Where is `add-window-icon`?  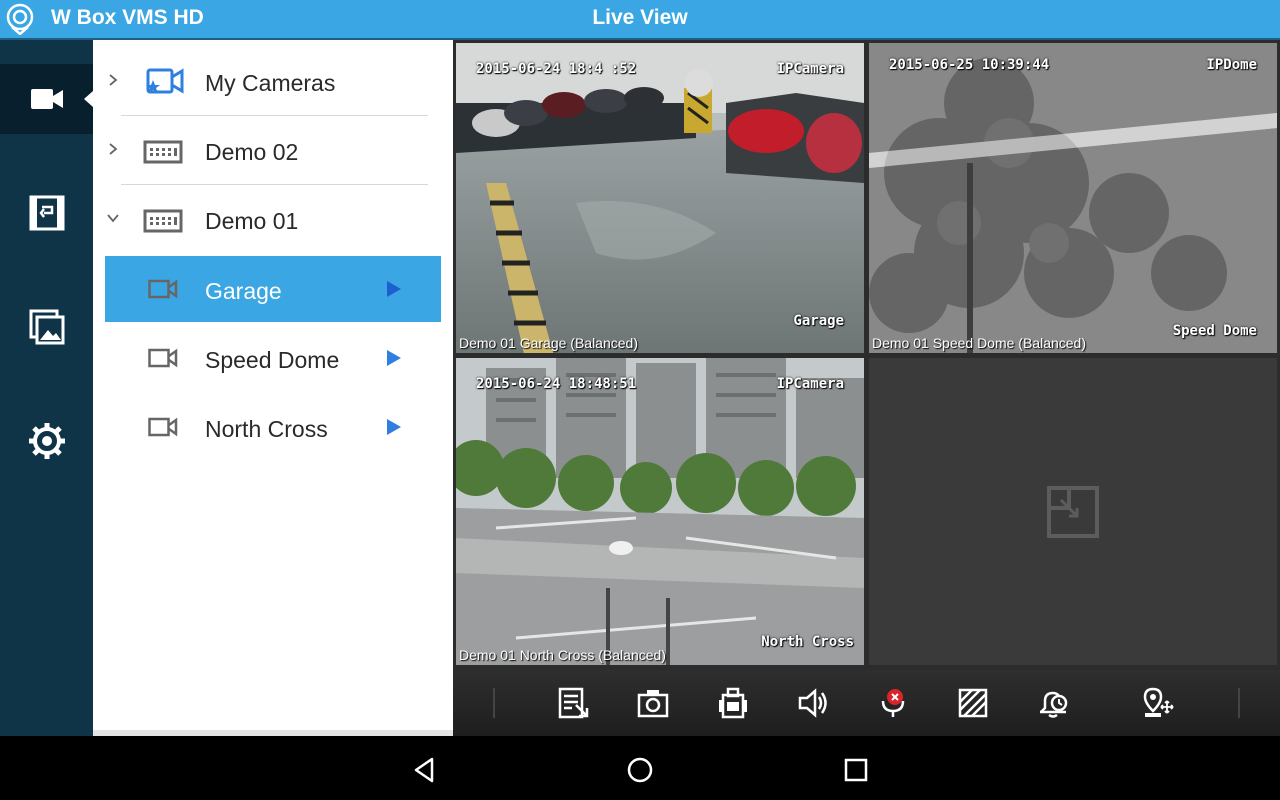
add-window-icon is located at coordinates (1073, 512).